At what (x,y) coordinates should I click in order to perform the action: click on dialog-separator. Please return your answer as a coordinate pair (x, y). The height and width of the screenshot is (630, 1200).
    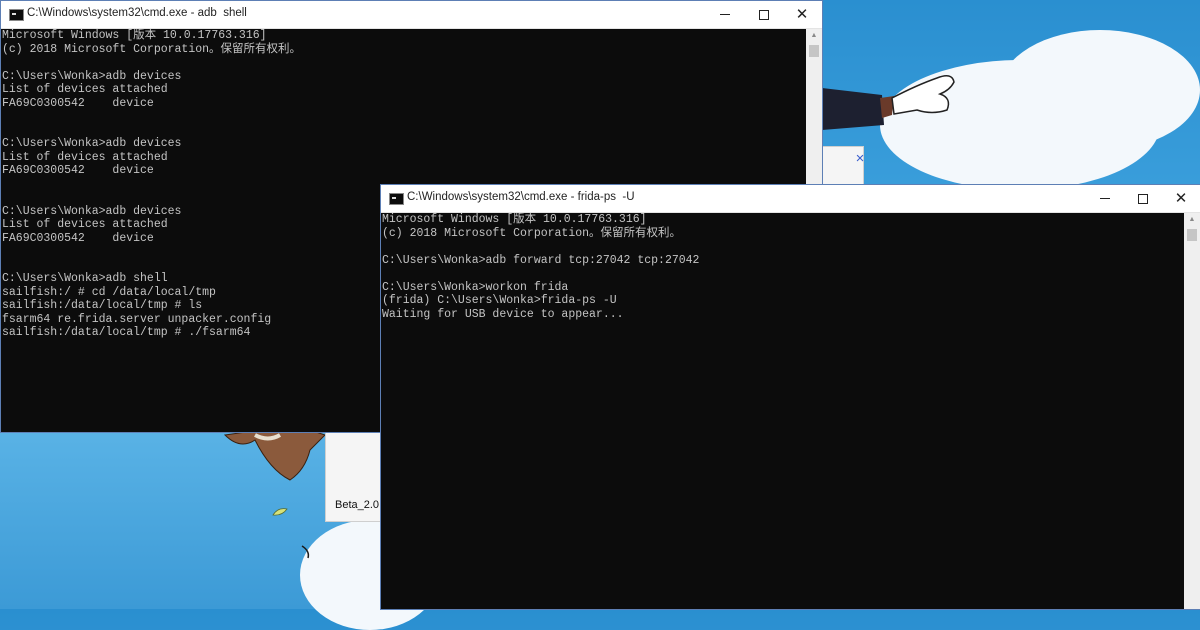
    Looking at the image, I should click on (828, 159).